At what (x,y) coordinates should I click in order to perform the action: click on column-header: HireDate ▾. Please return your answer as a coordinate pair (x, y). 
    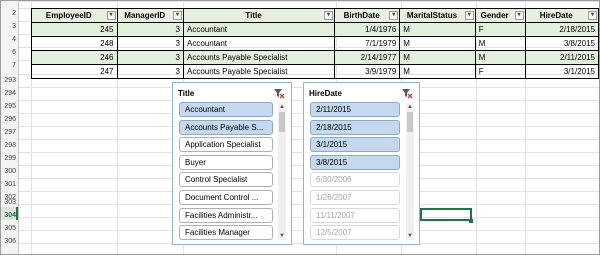
    Looking at the image, I should click on (561, 15).